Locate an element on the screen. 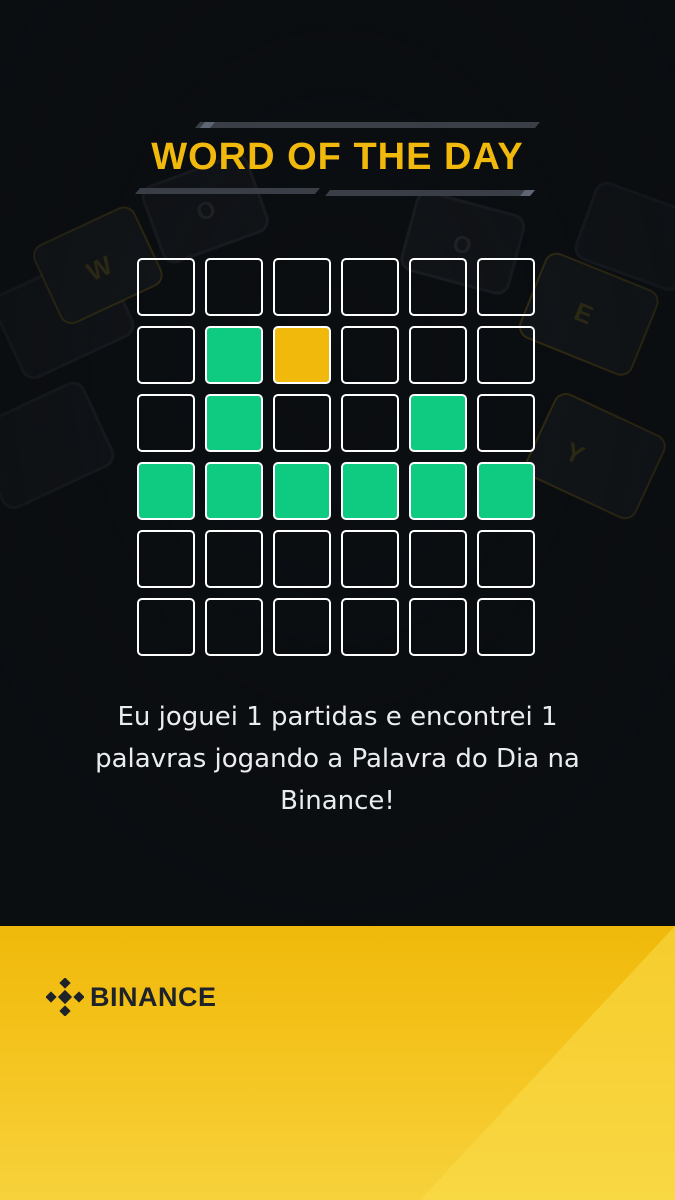  binance-logo: BINANCE is located at coordinates (131, 997).